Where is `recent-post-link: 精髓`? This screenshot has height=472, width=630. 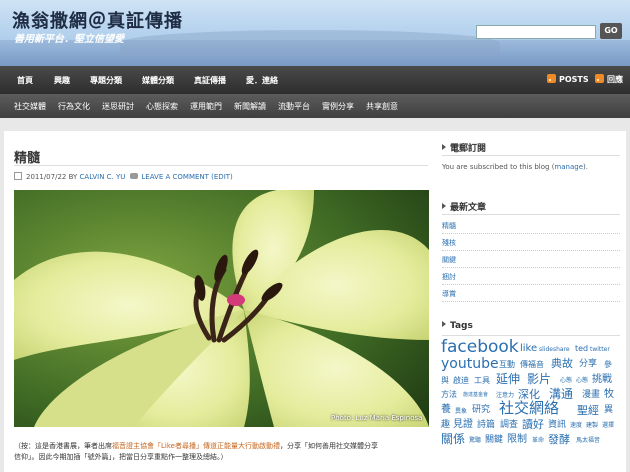
recent-post-link: 精髓 is located at coordinates (531, 227).